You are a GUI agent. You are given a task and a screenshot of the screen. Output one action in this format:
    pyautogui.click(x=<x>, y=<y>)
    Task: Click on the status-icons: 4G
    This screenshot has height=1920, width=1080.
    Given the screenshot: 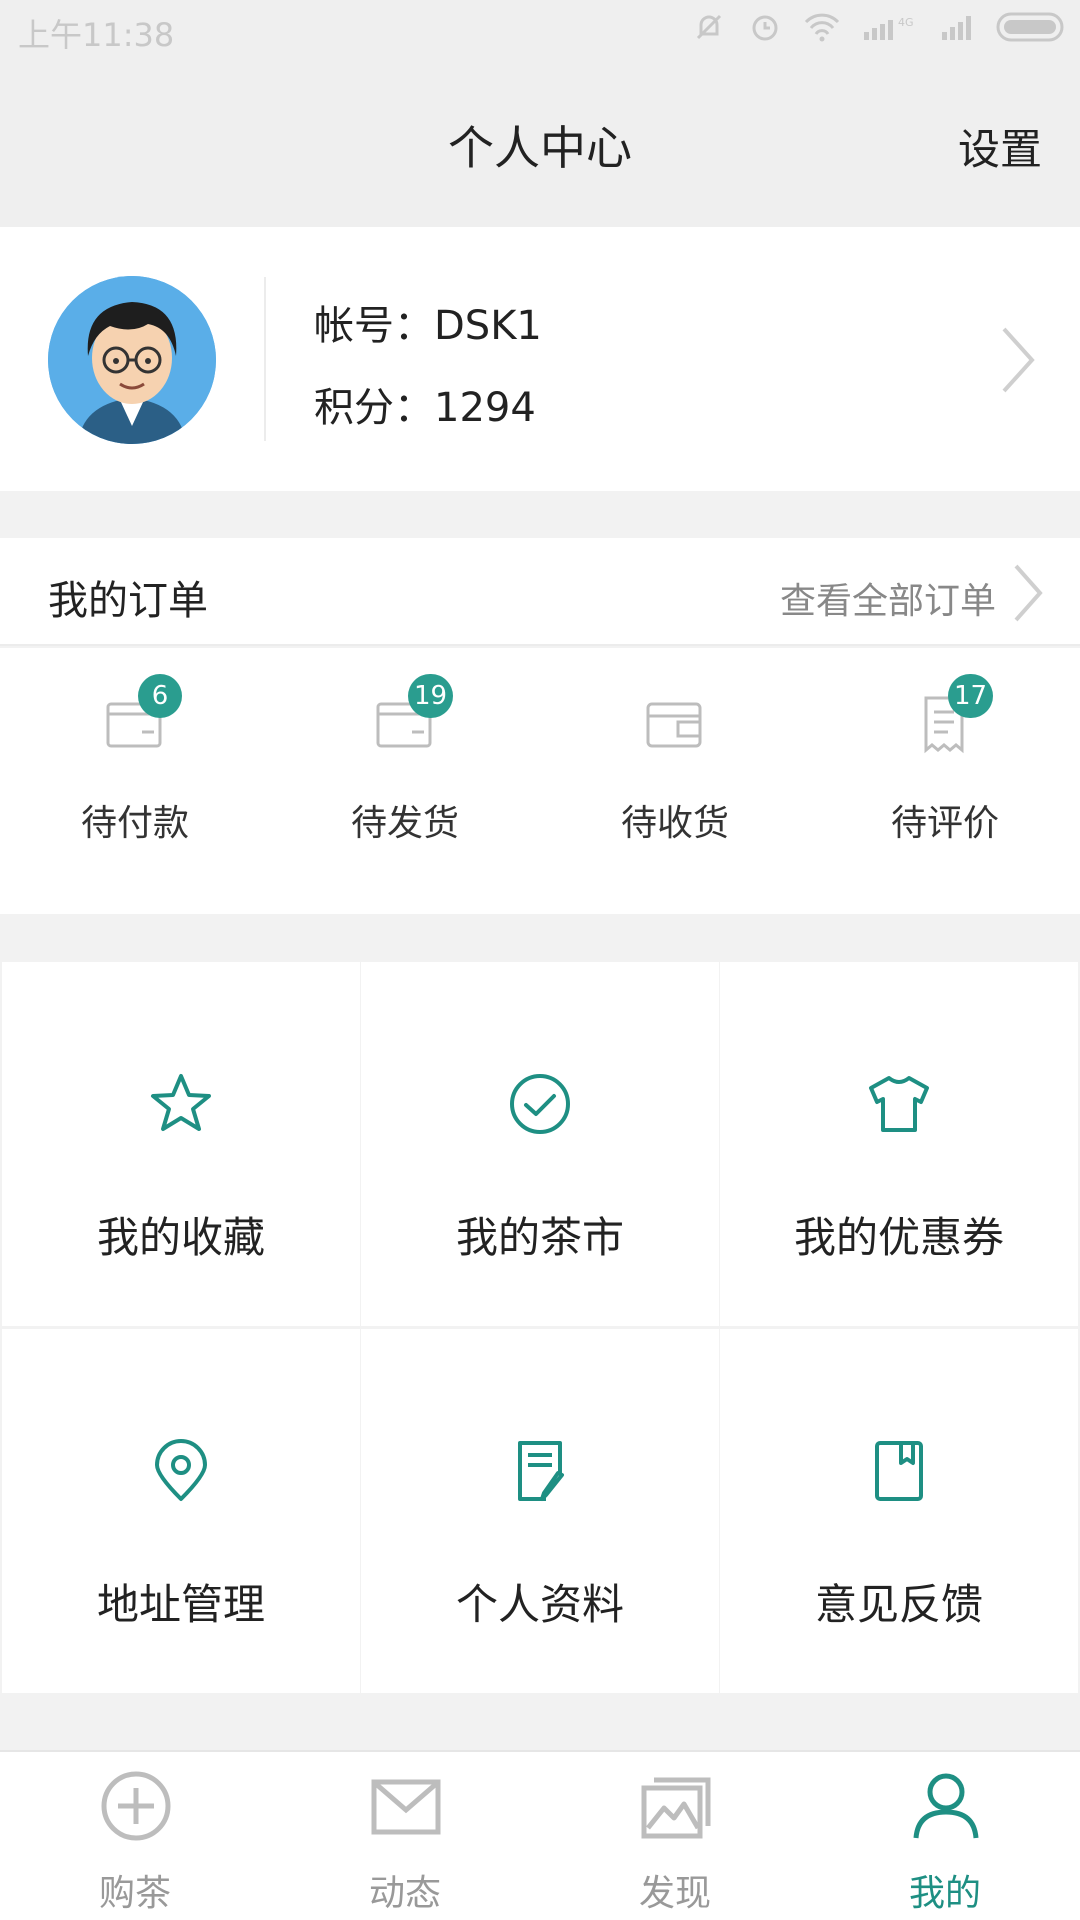 What is the action you would take?
    pyautogui.click(x=879, y=27)
    